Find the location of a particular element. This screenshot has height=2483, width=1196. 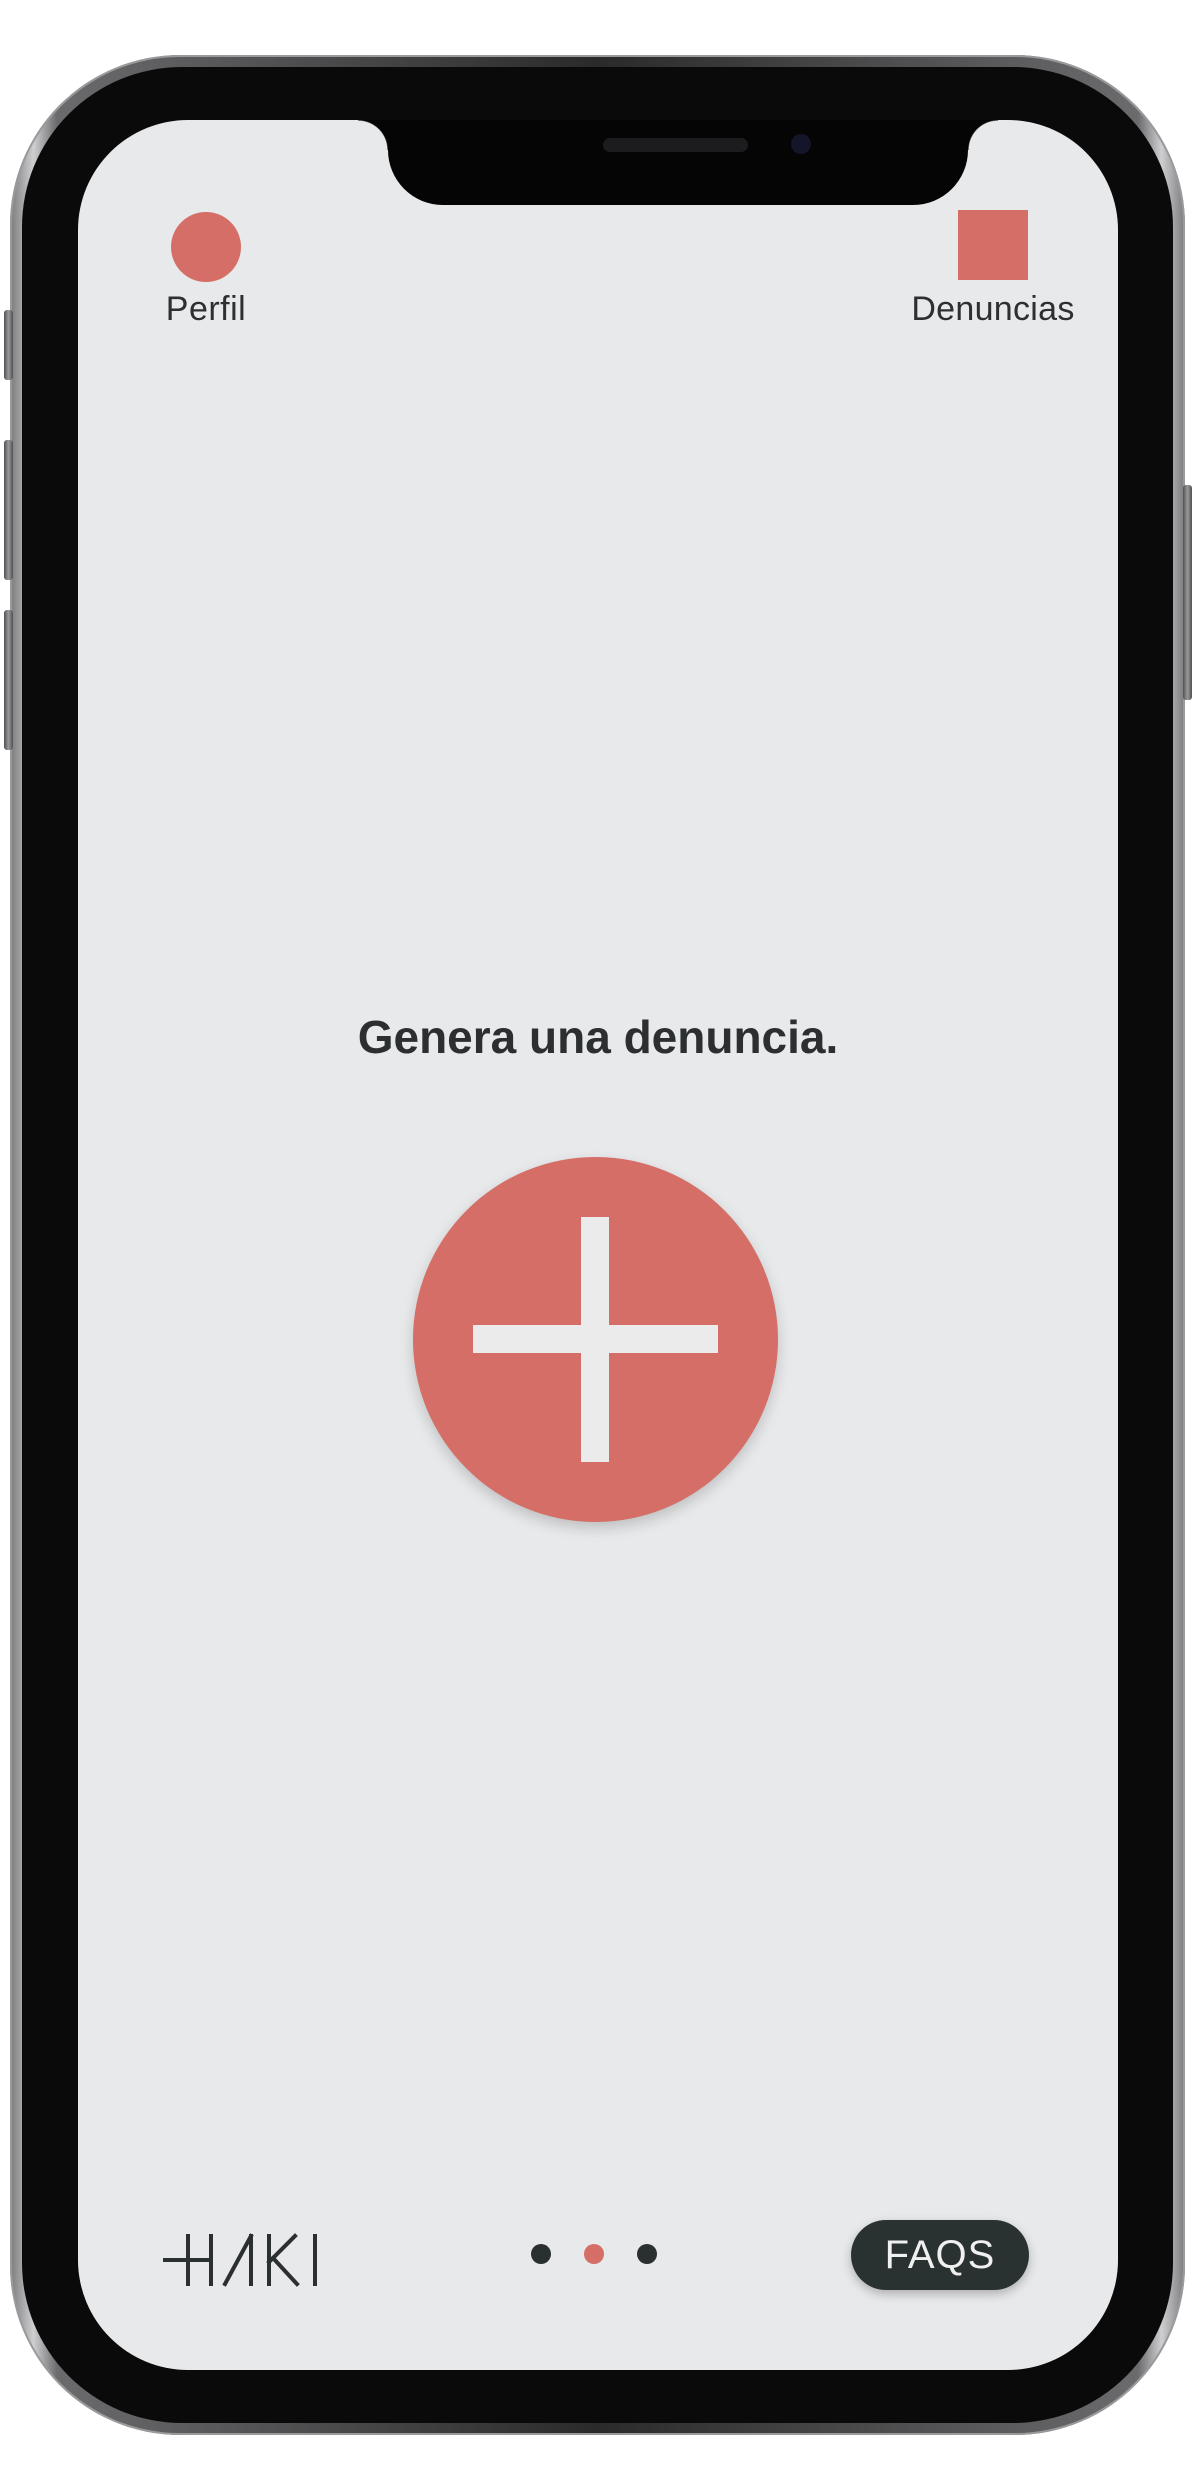

volume-up-button is located at coordinates (8, 510).